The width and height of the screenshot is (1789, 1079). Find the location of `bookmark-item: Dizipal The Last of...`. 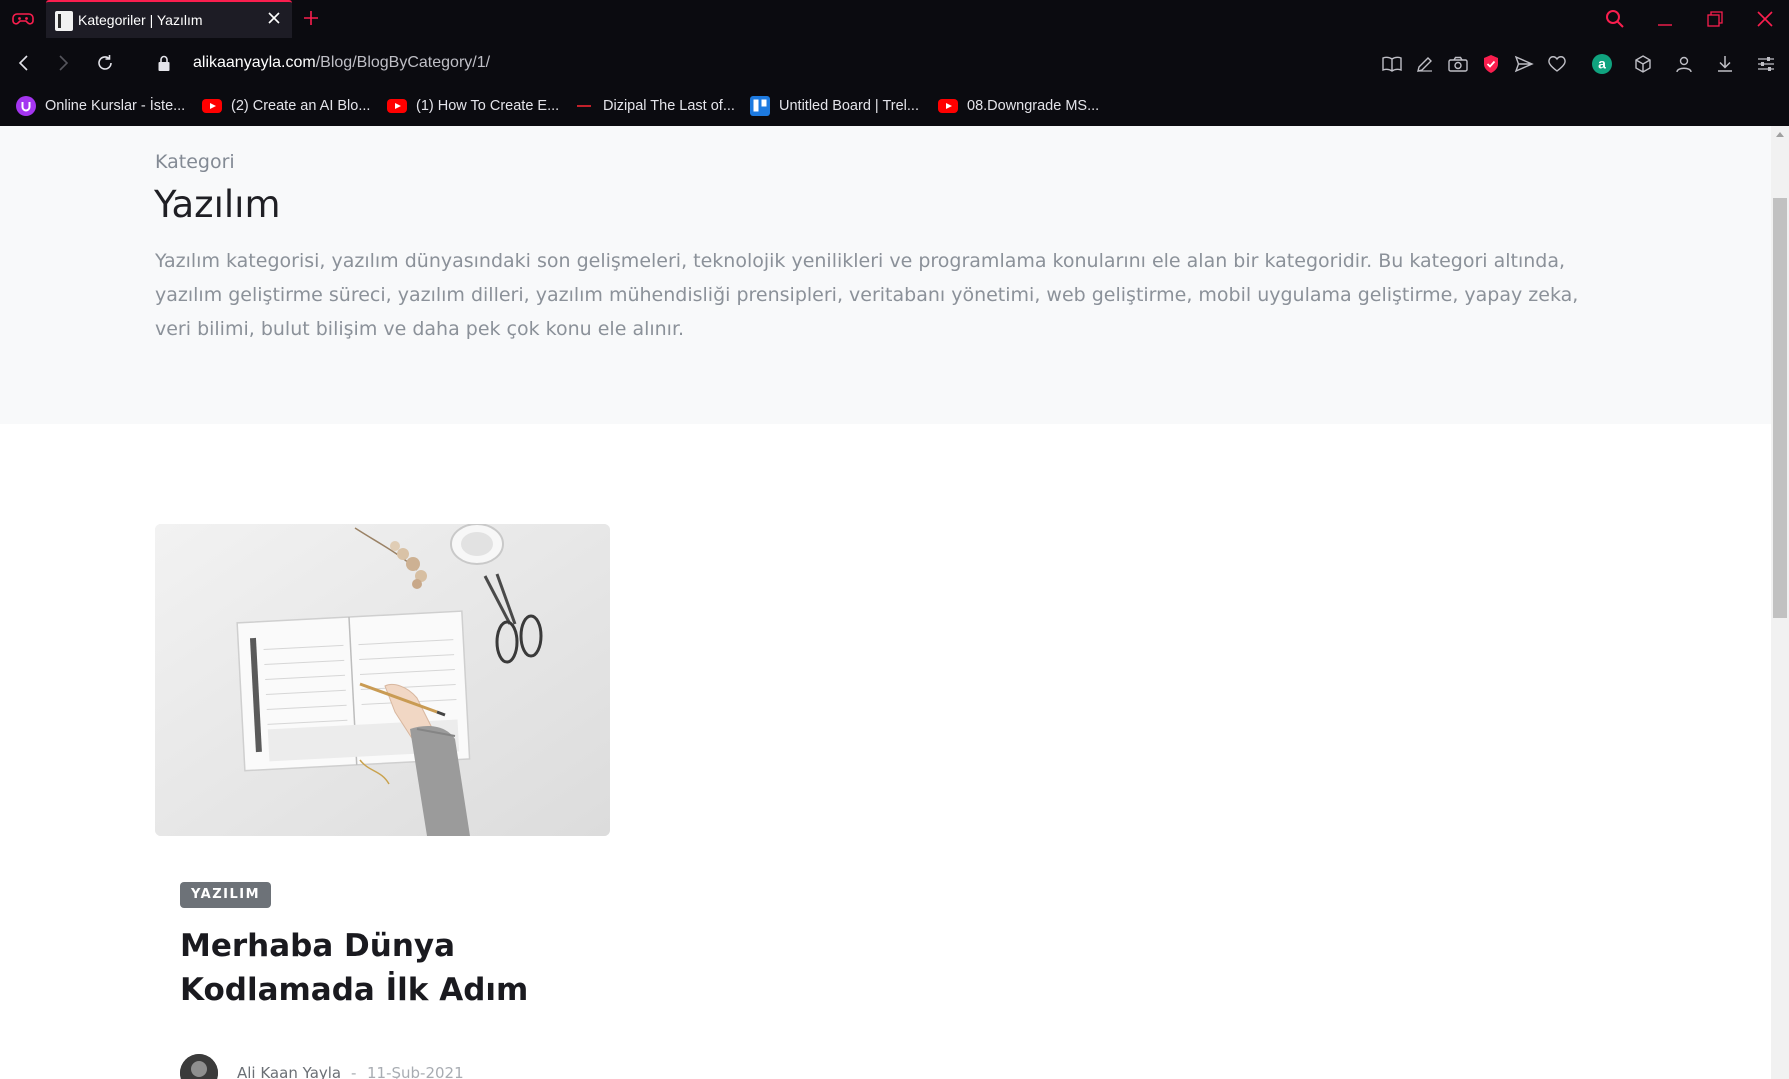

bookmark-item: Dizipal The Last of... is located at coordinates (654, 106).